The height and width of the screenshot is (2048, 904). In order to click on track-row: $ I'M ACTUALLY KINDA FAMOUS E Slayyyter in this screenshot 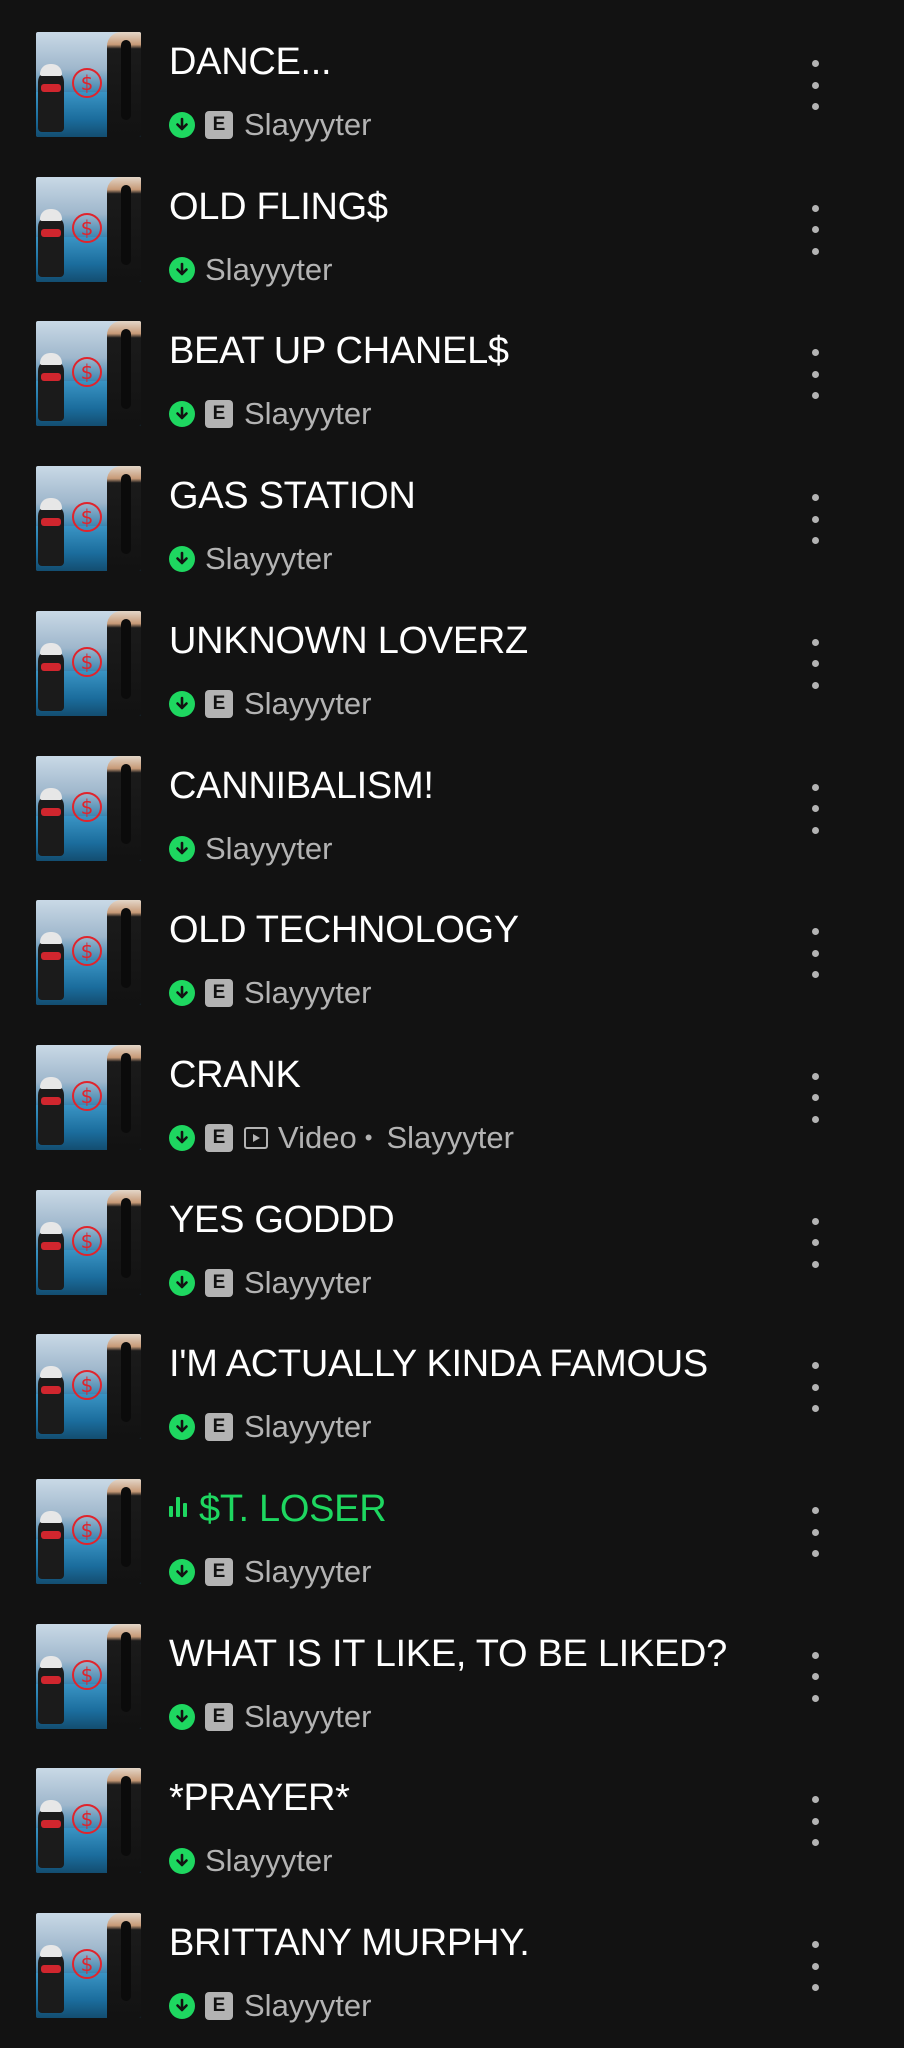, I will do `click(452, 1384)`.